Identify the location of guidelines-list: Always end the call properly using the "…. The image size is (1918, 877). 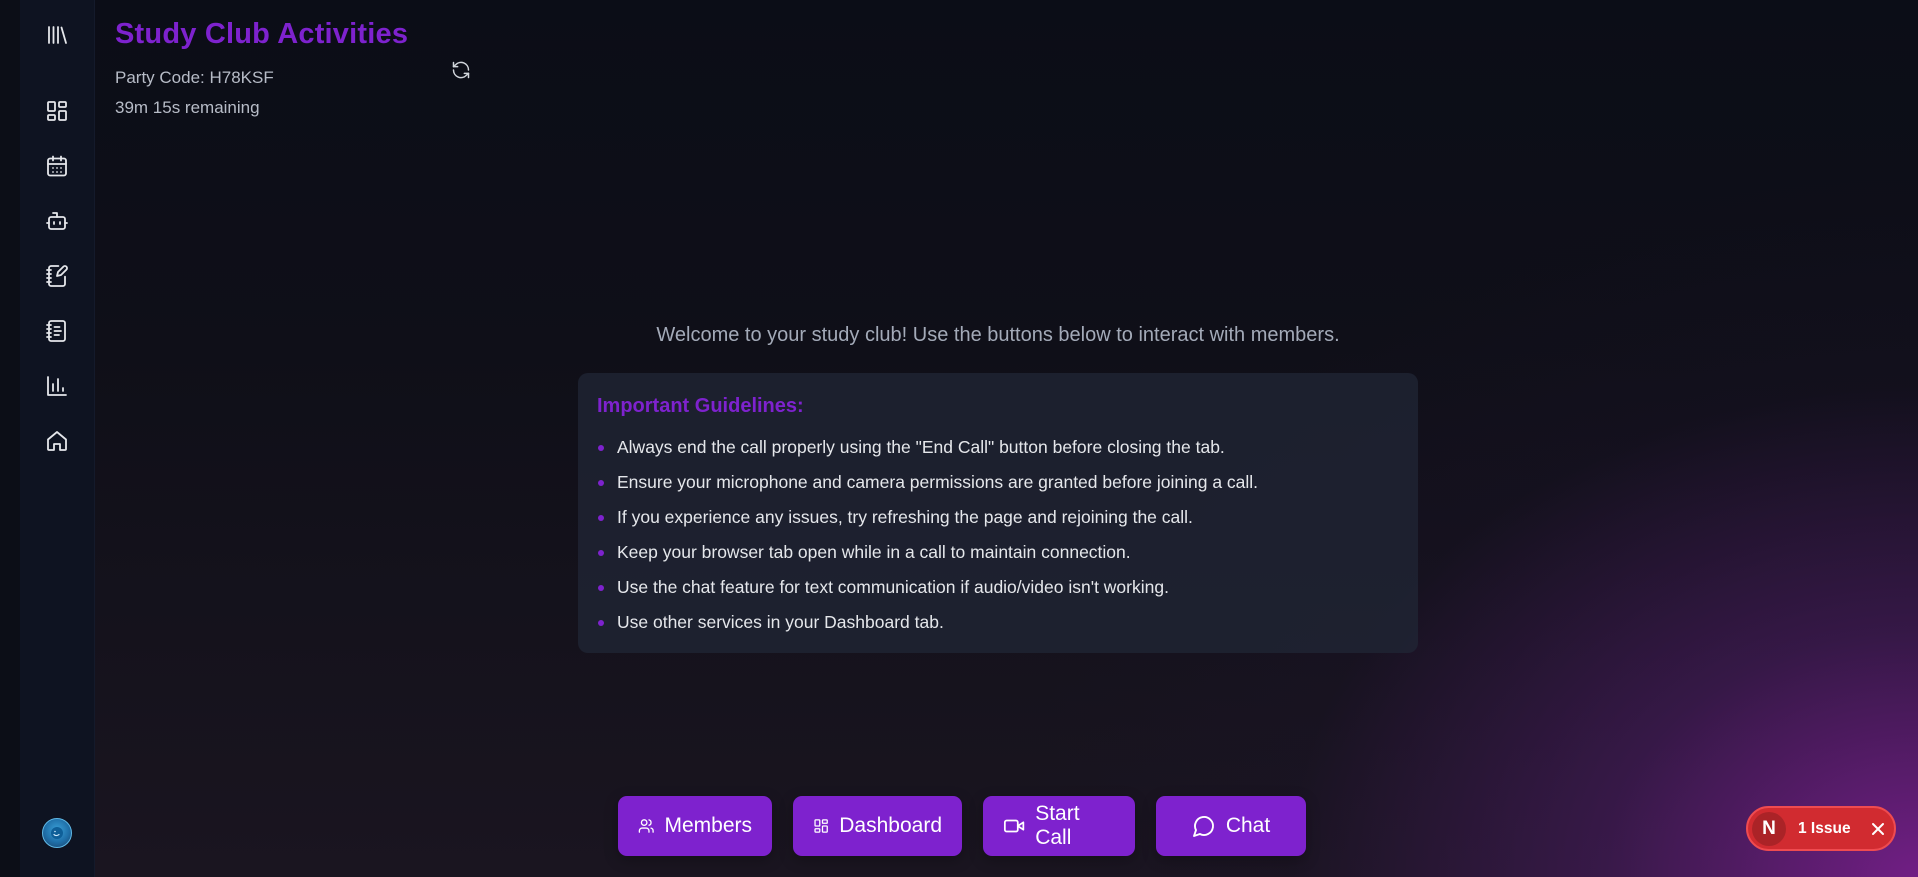
(998, 535).